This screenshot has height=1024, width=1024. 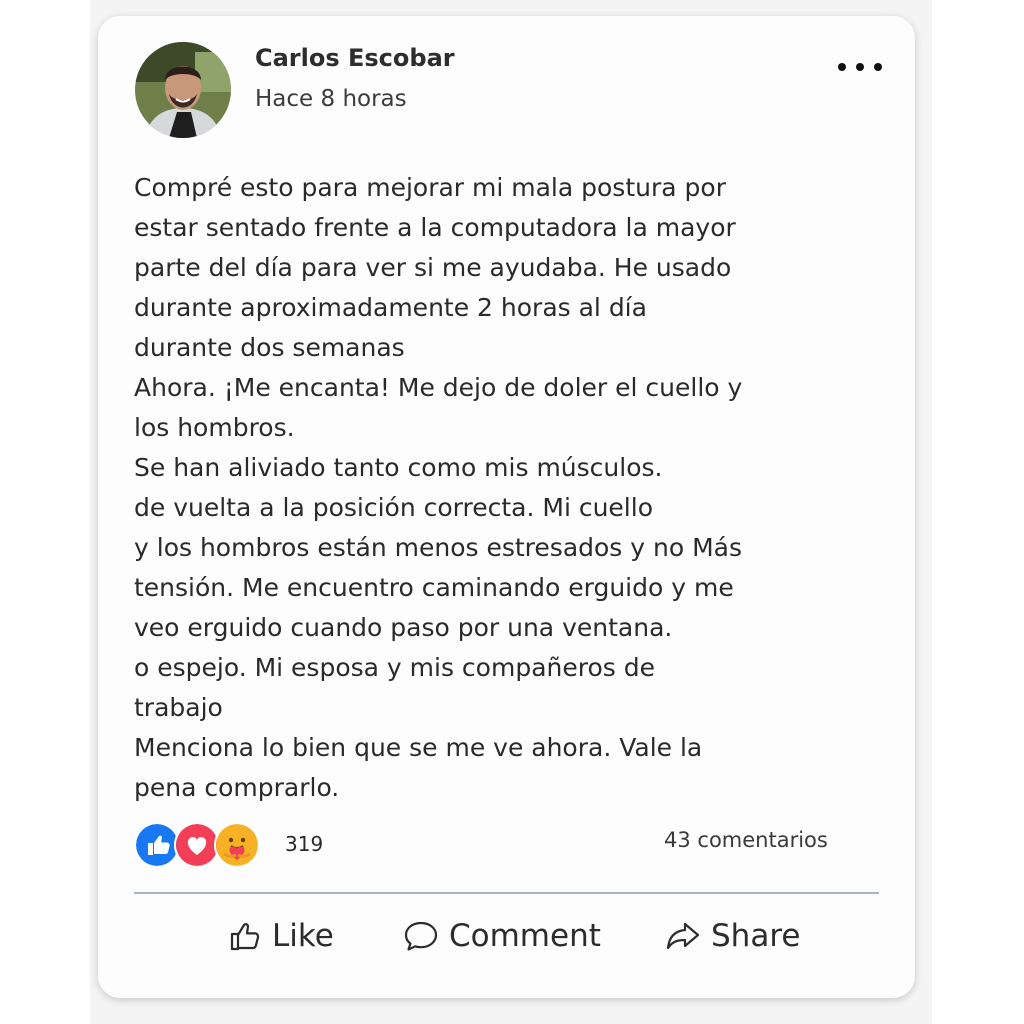 What do you see at coordinates (860, 67) in the screenshot?
I see `more-options-icon` at bounding box center [860, 67].